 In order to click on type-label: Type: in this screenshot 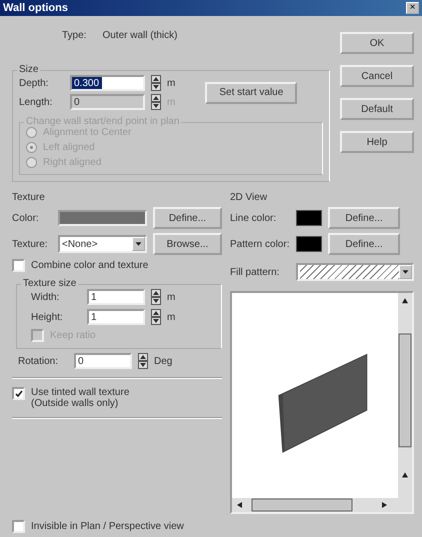, I will do `click(74, 36)`.